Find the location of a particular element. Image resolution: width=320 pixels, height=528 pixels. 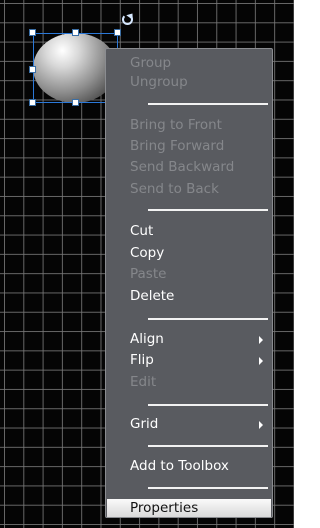

menu-item-send-to-back: Send to Back is located at coordinates (174, 189).